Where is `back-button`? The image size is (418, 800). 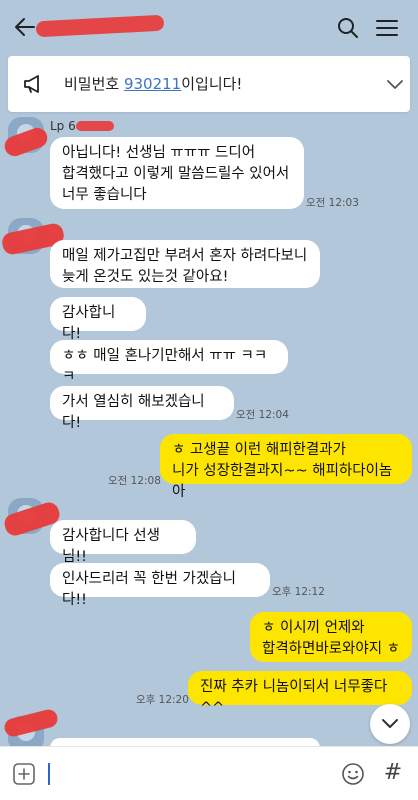
back-button is located at coordinates (25, 28).